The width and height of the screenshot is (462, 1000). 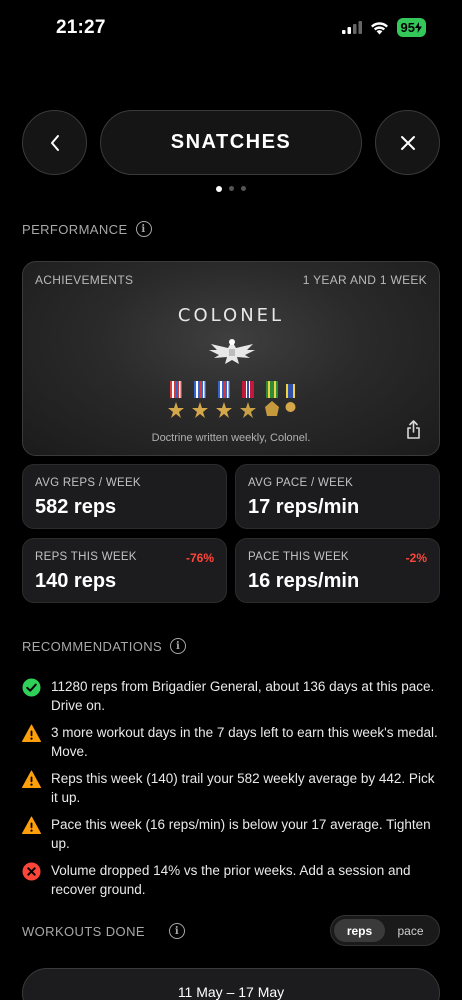 I want to click on stat-value: 16 reps/min, so click(x=304, y=581).